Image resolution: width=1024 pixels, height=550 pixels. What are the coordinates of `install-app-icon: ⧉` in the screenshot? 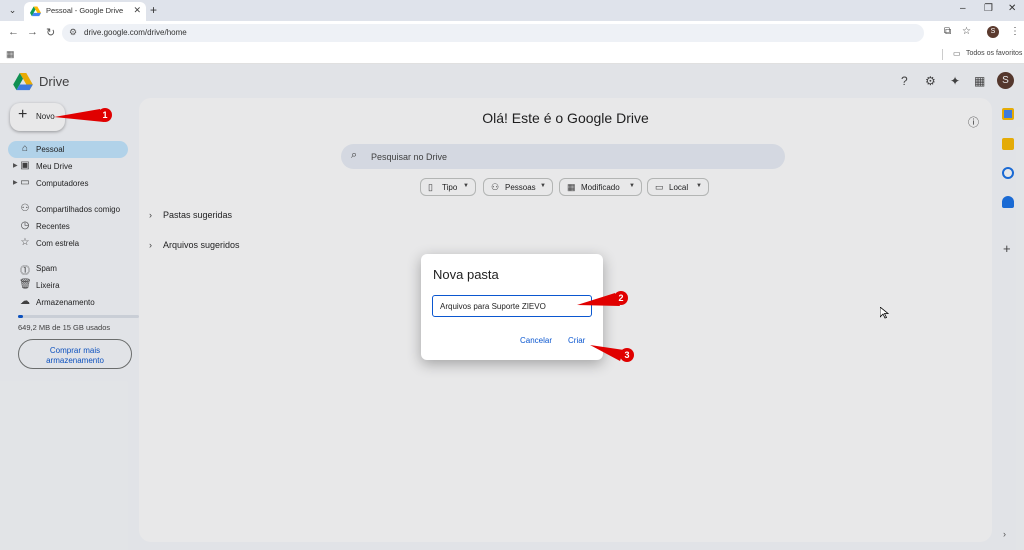 It's located at (947, 31).